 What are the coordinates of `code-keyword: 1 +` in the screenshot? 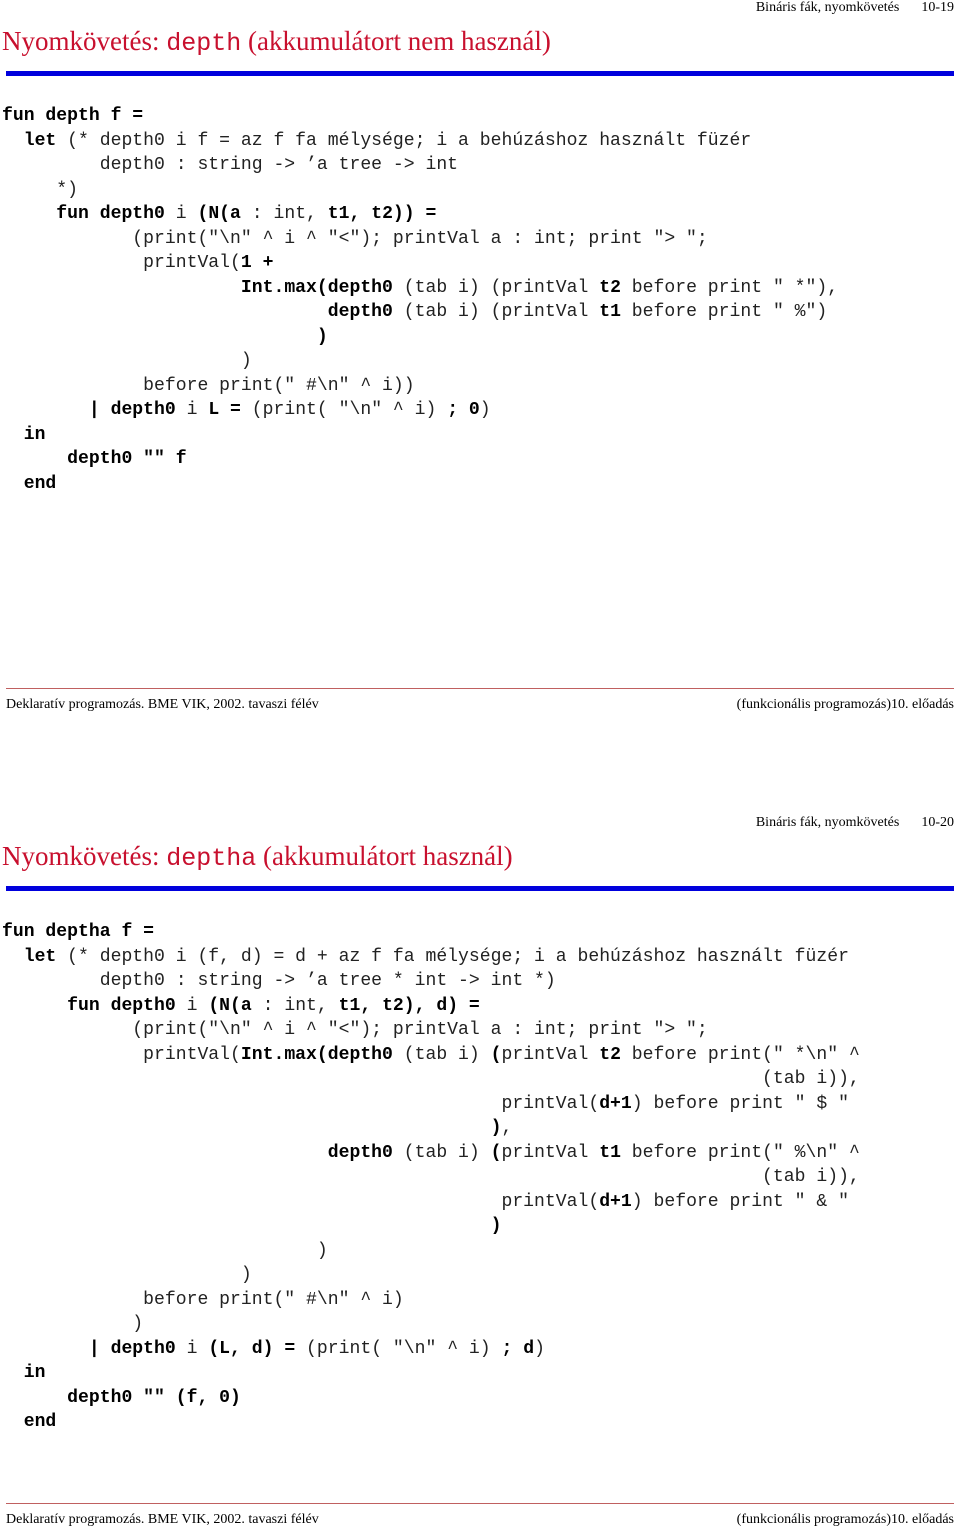 It's located at (257, 263).